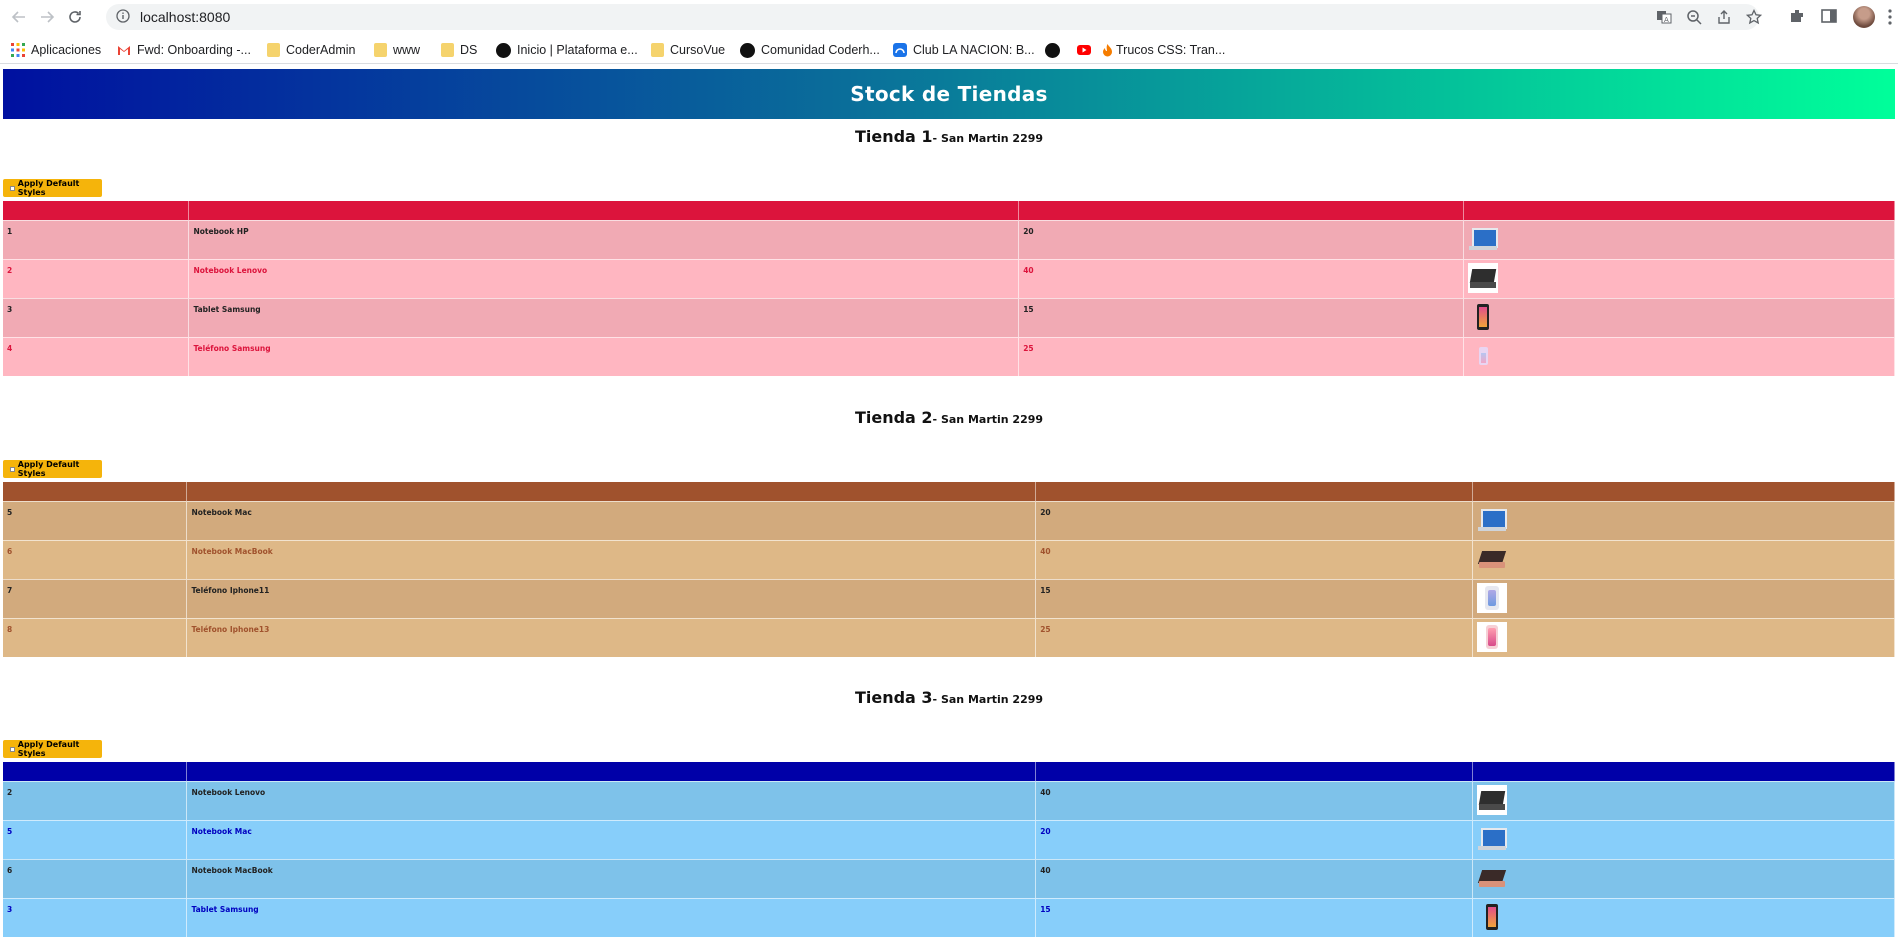 Image resolution: width=1898 pixels, height=940 pixels. I want to click on back-arrow-icon, so click(18, 17).